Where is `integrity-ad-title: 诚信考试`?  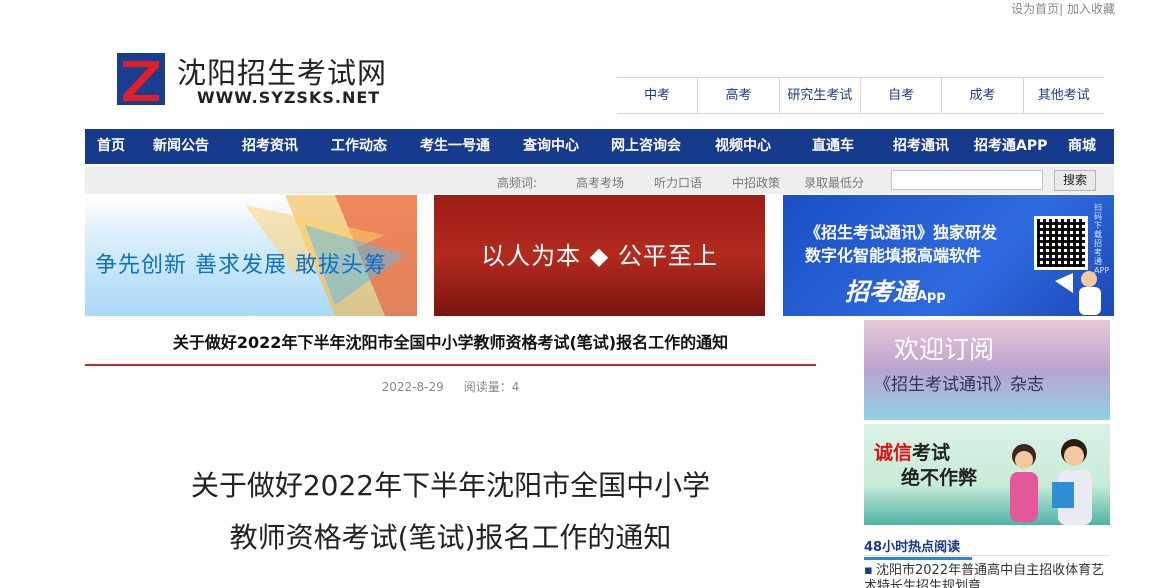
integrity-ad-title: 诚信考试 is located at coordinates (912, 453).